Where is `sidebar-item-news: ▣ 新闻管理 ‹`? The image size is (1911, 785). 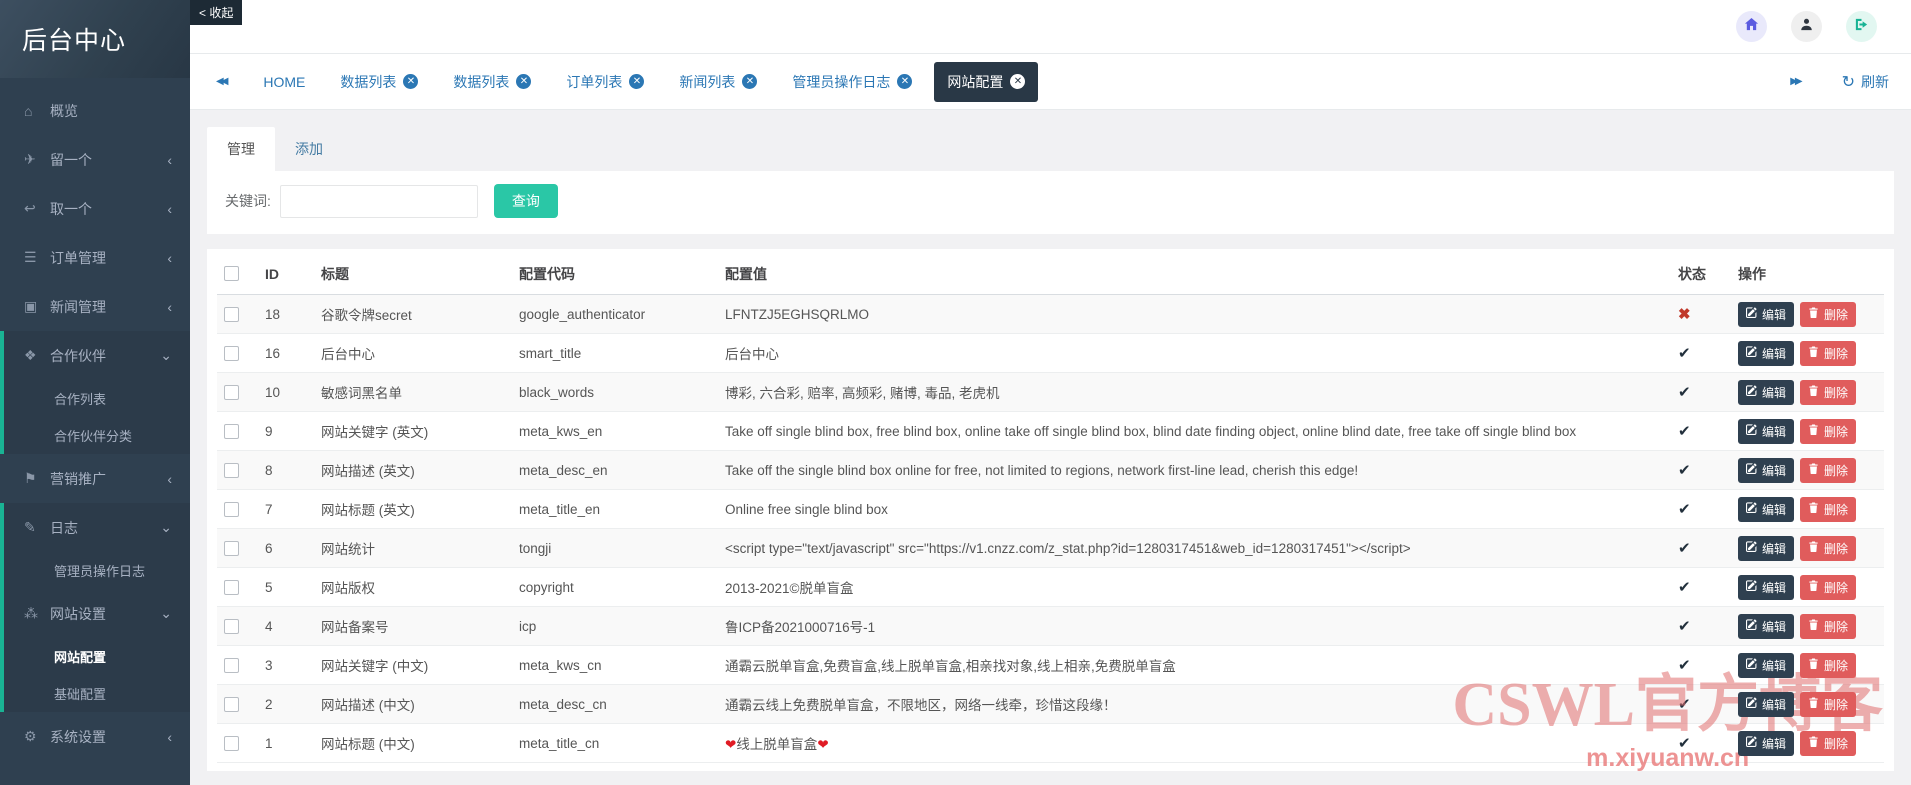
sidebar-item-news: ▣ 新闻管理 ‹ is located at coordinates (97, 306).